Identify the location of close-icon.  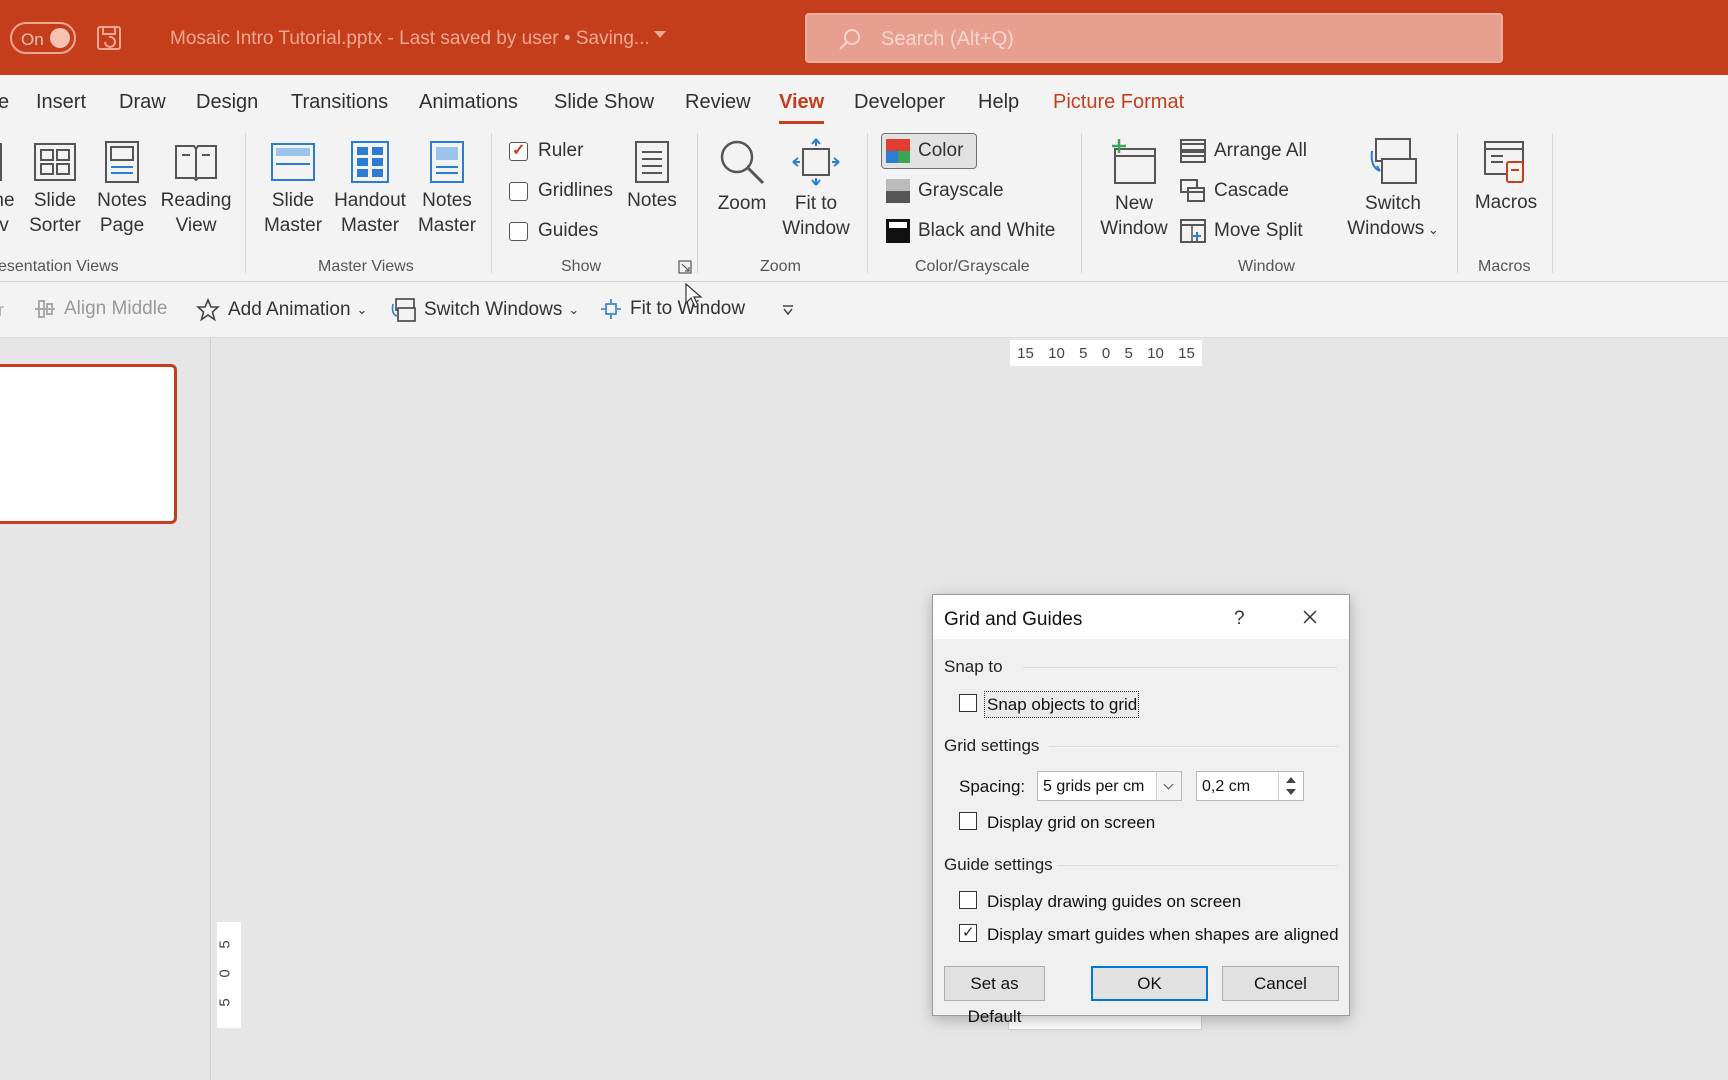
(1310, 617).